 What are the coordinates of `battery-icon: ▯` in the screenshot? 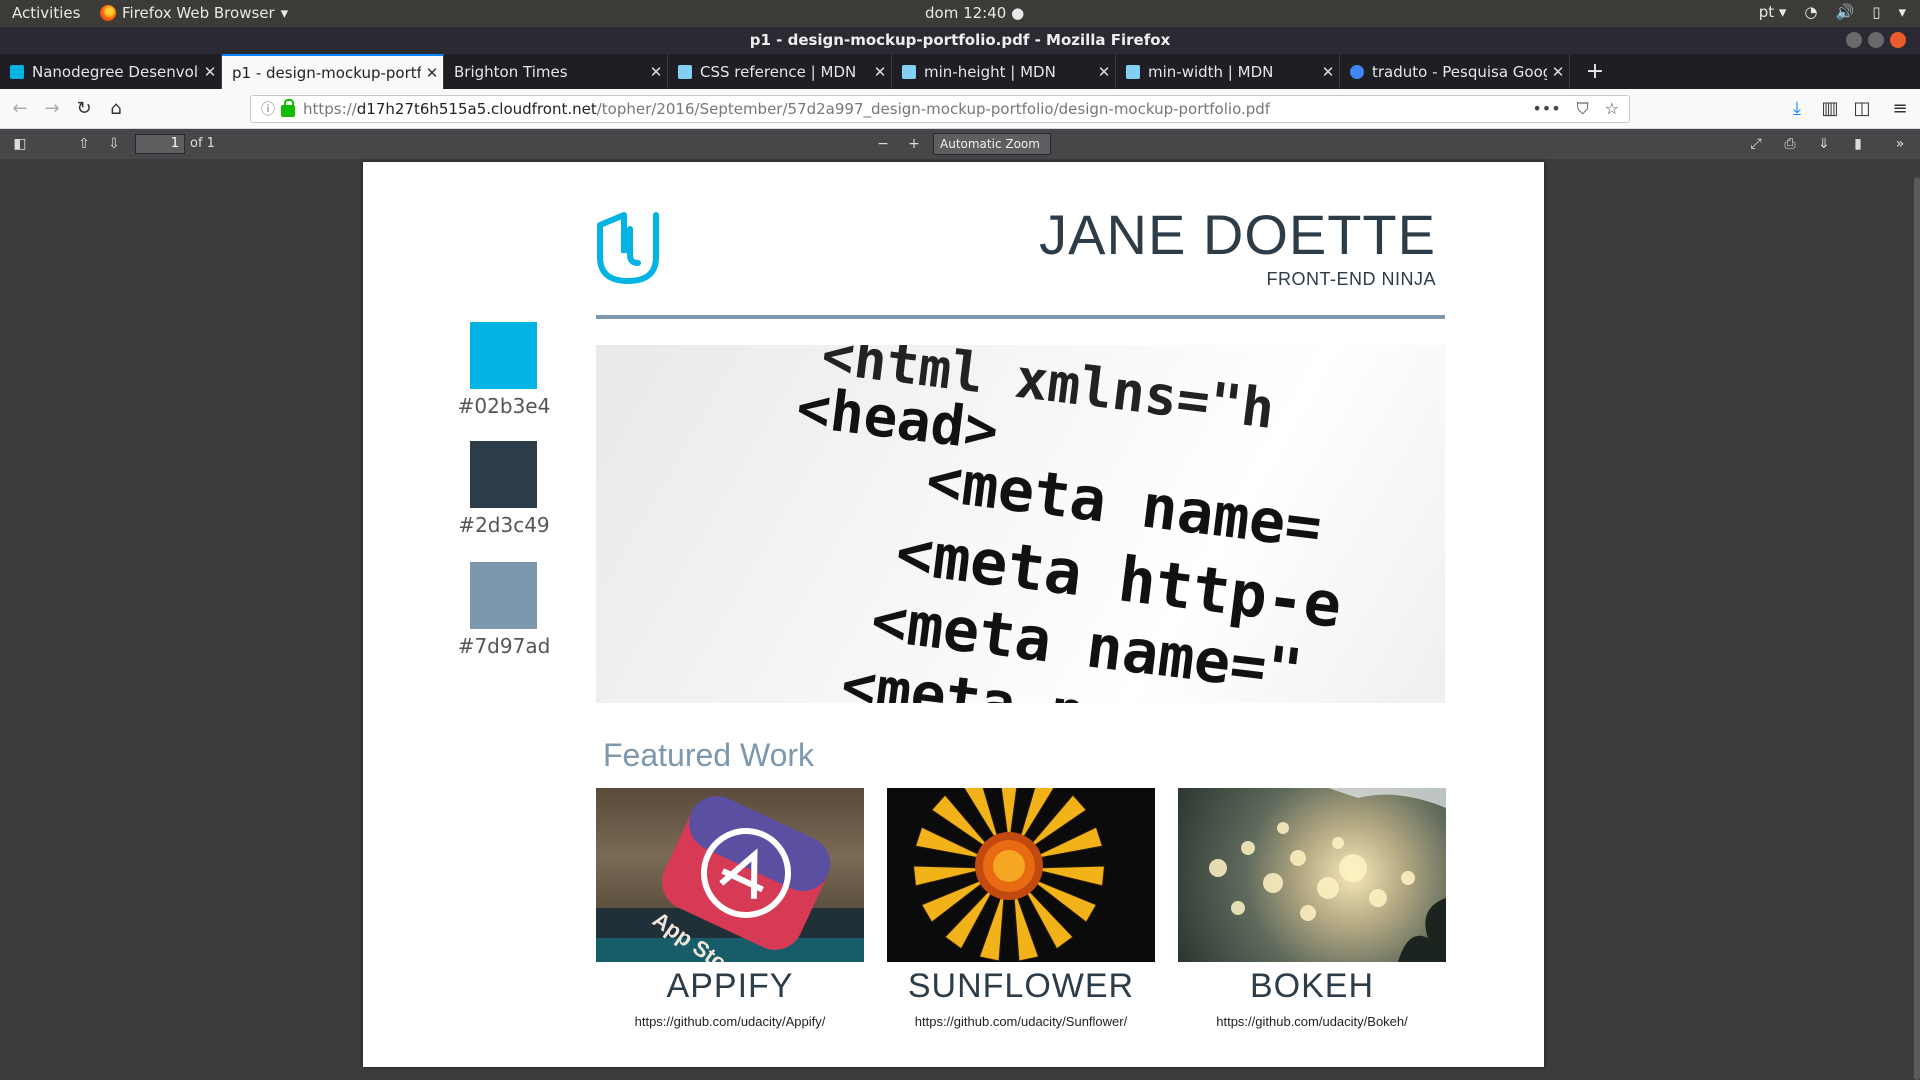 It's located at (1876, 12).